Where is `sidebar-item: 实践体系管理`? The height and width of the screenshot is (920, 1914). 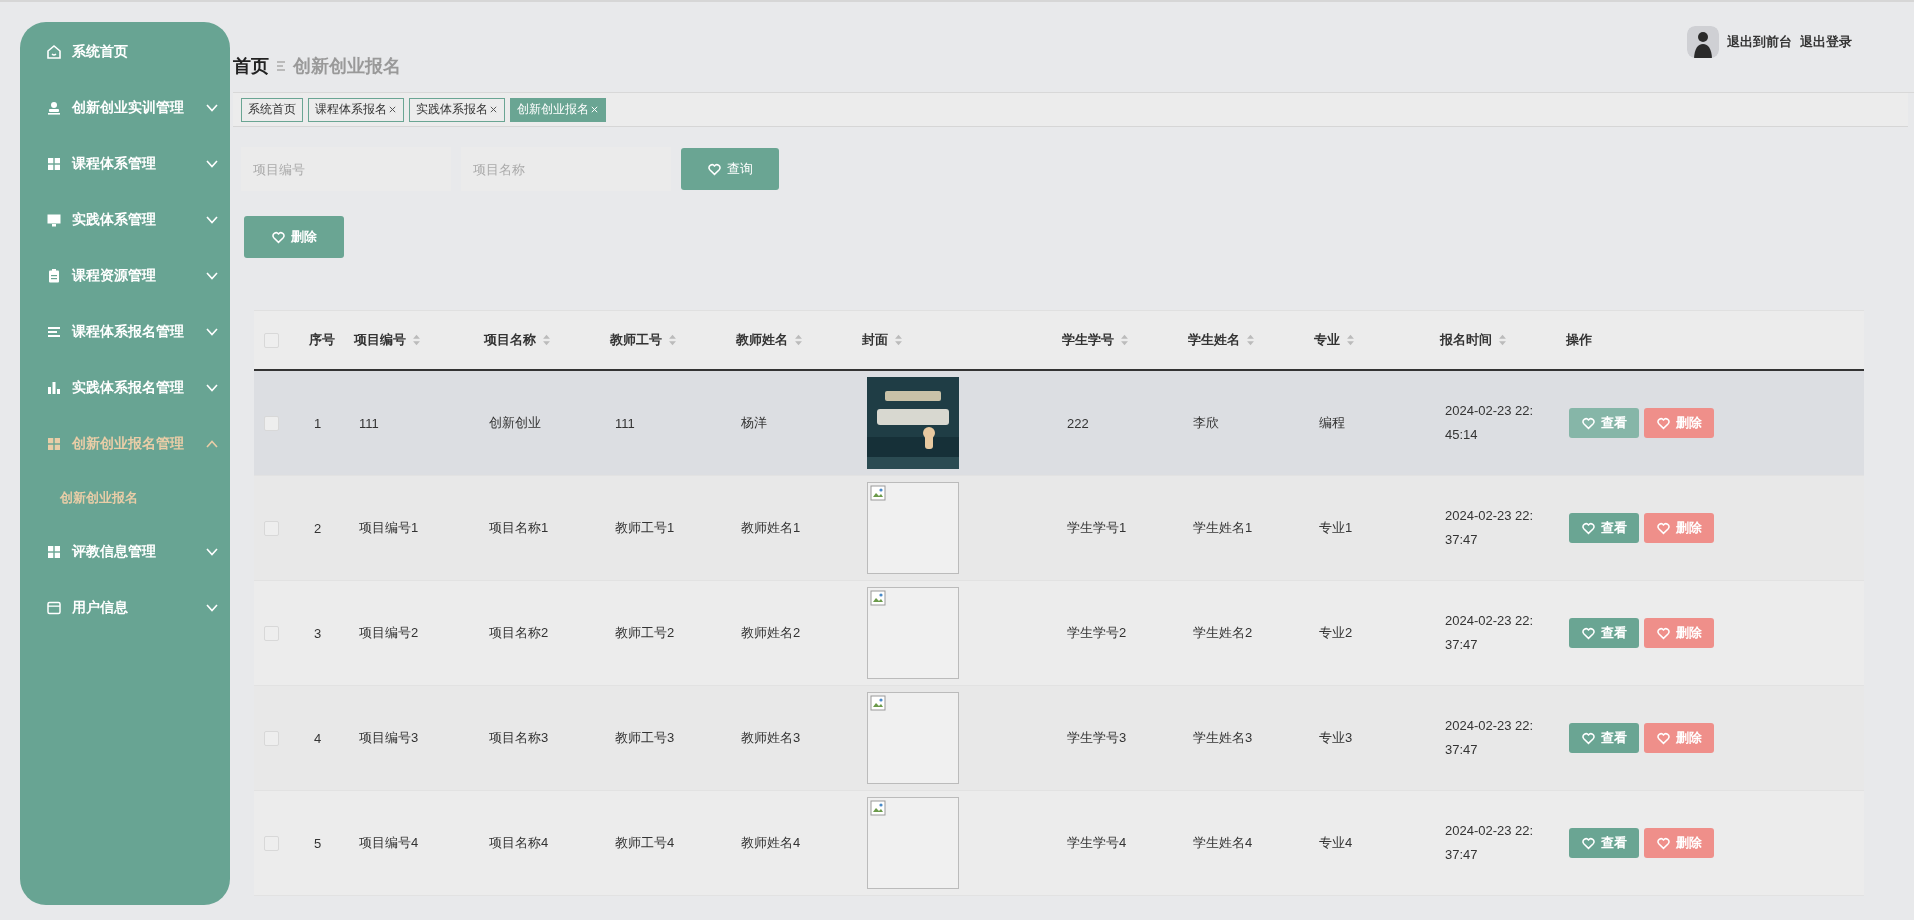 sidebar-item: 实践体系管理 is located at coordinates (125, 220).